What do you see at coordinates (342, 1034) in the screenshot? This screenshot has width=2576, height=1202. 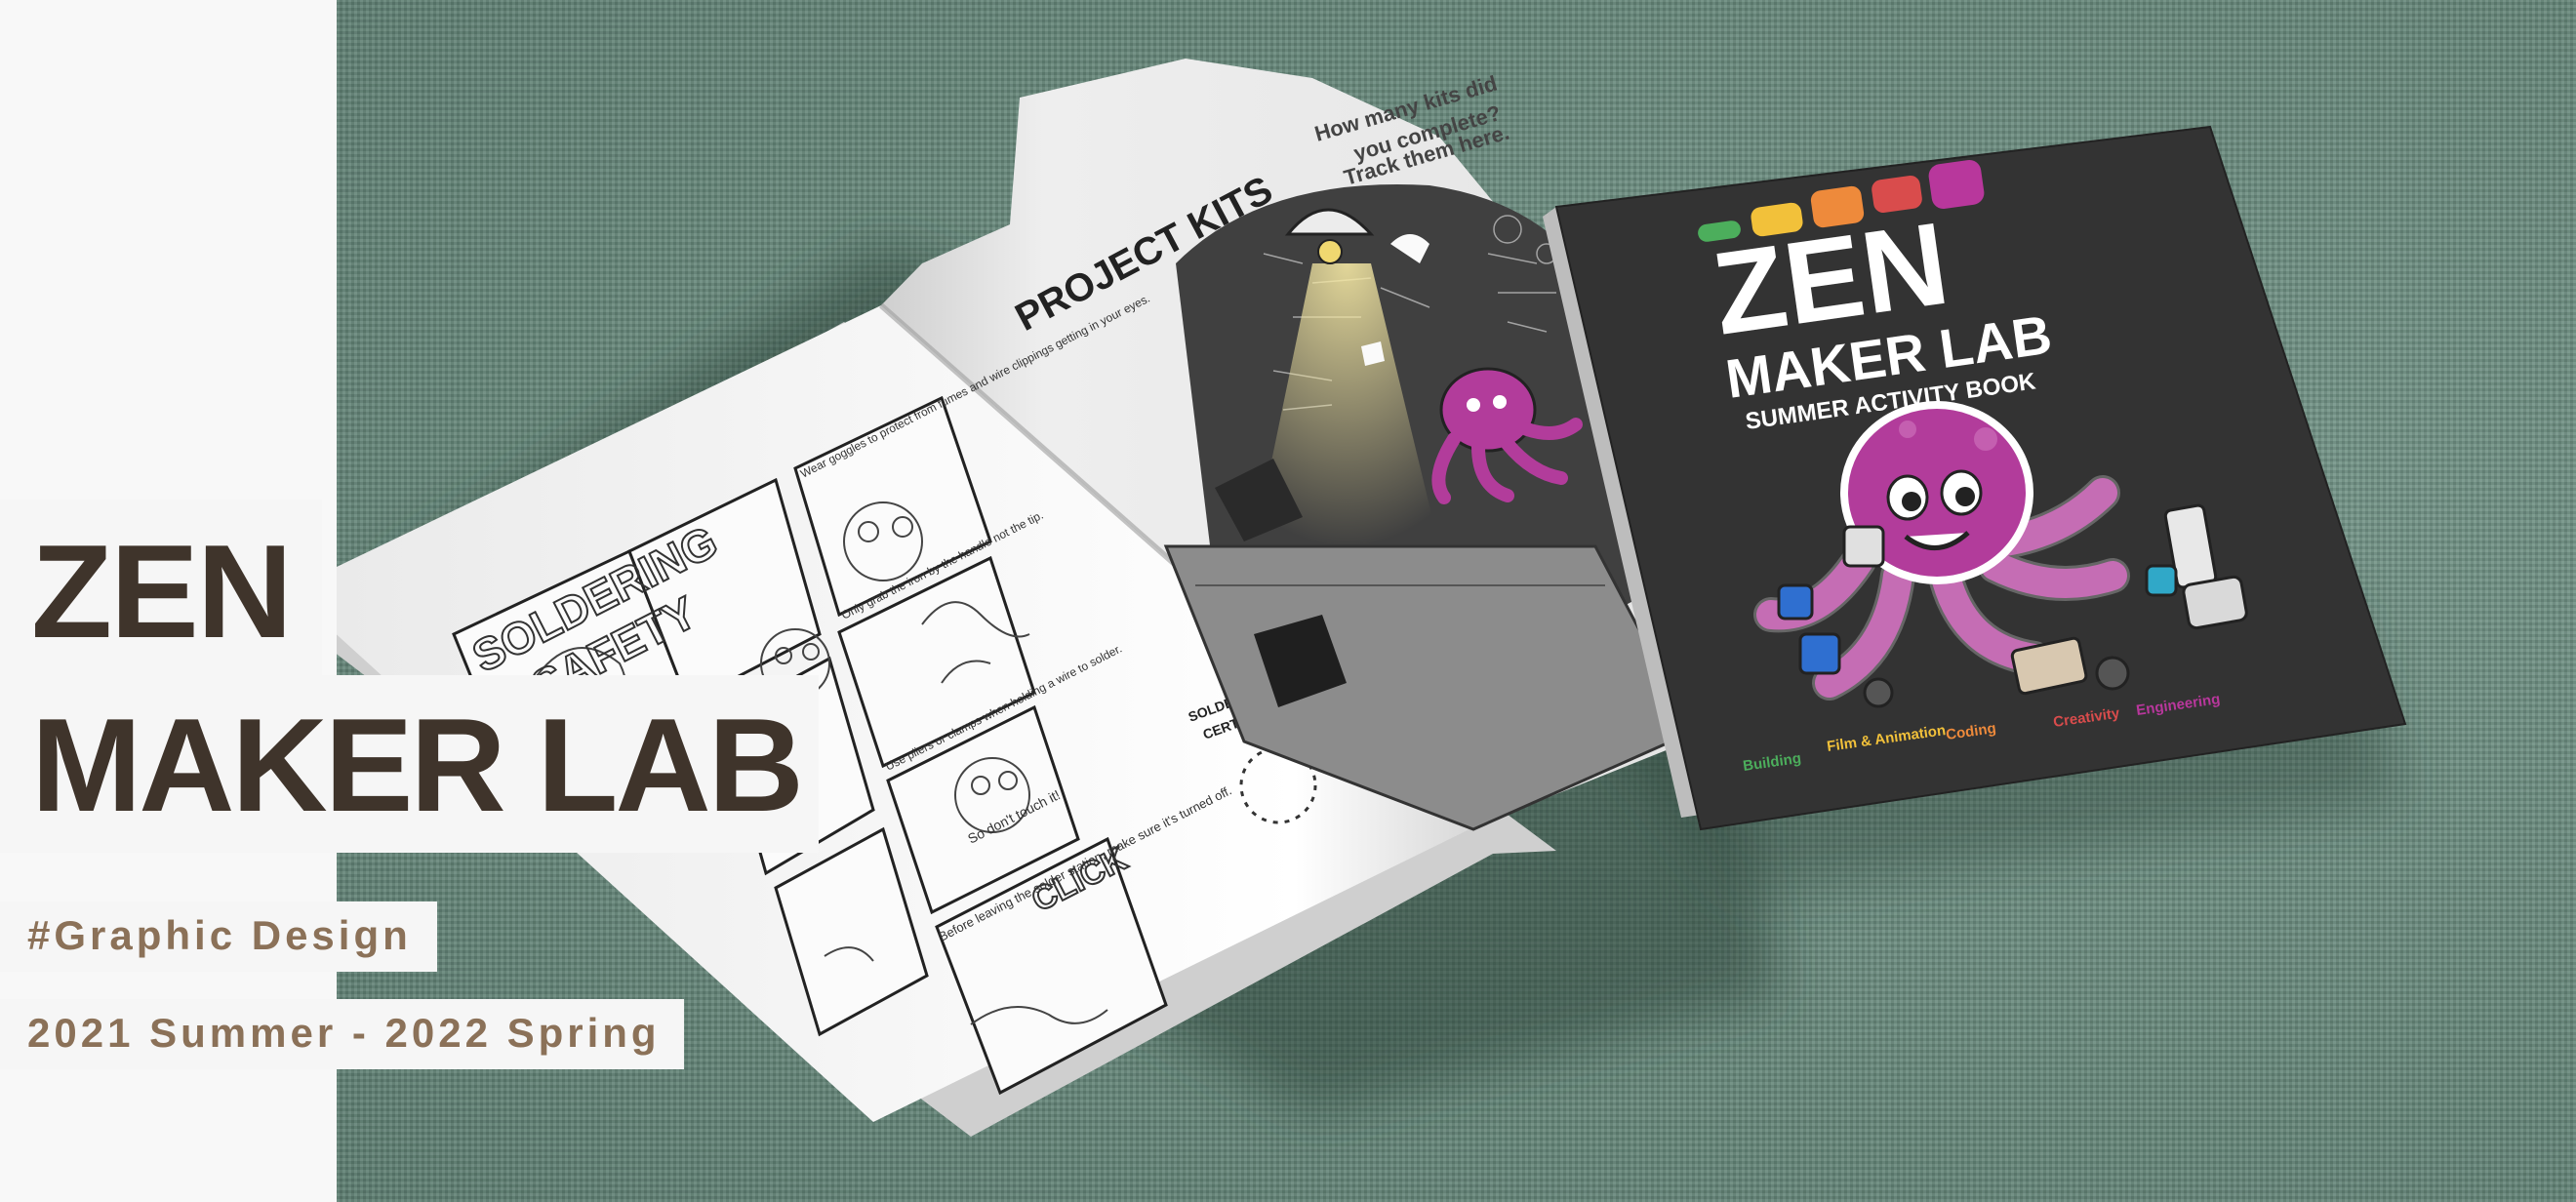 I see `project-period: 2021 Summer - 2022 Spring` at bounding box center [342, 1034].